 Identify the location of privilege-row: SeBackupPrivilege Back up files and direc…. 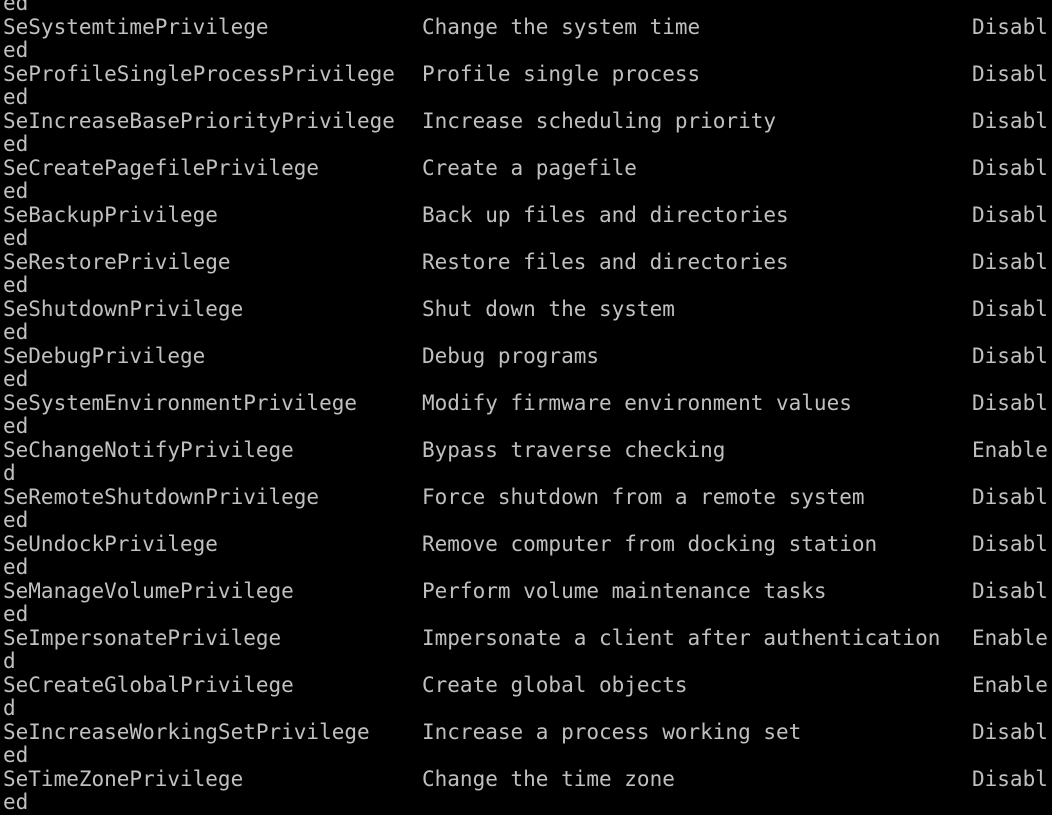
(527, 216).